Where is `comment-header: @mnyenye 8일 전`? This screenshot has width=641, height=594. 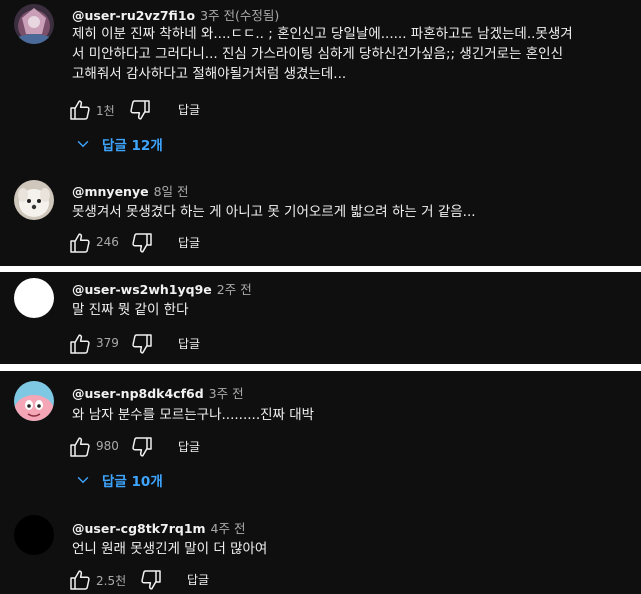 comment-header: @mnyenye 8일 전 is located at coordinates (130, 190).